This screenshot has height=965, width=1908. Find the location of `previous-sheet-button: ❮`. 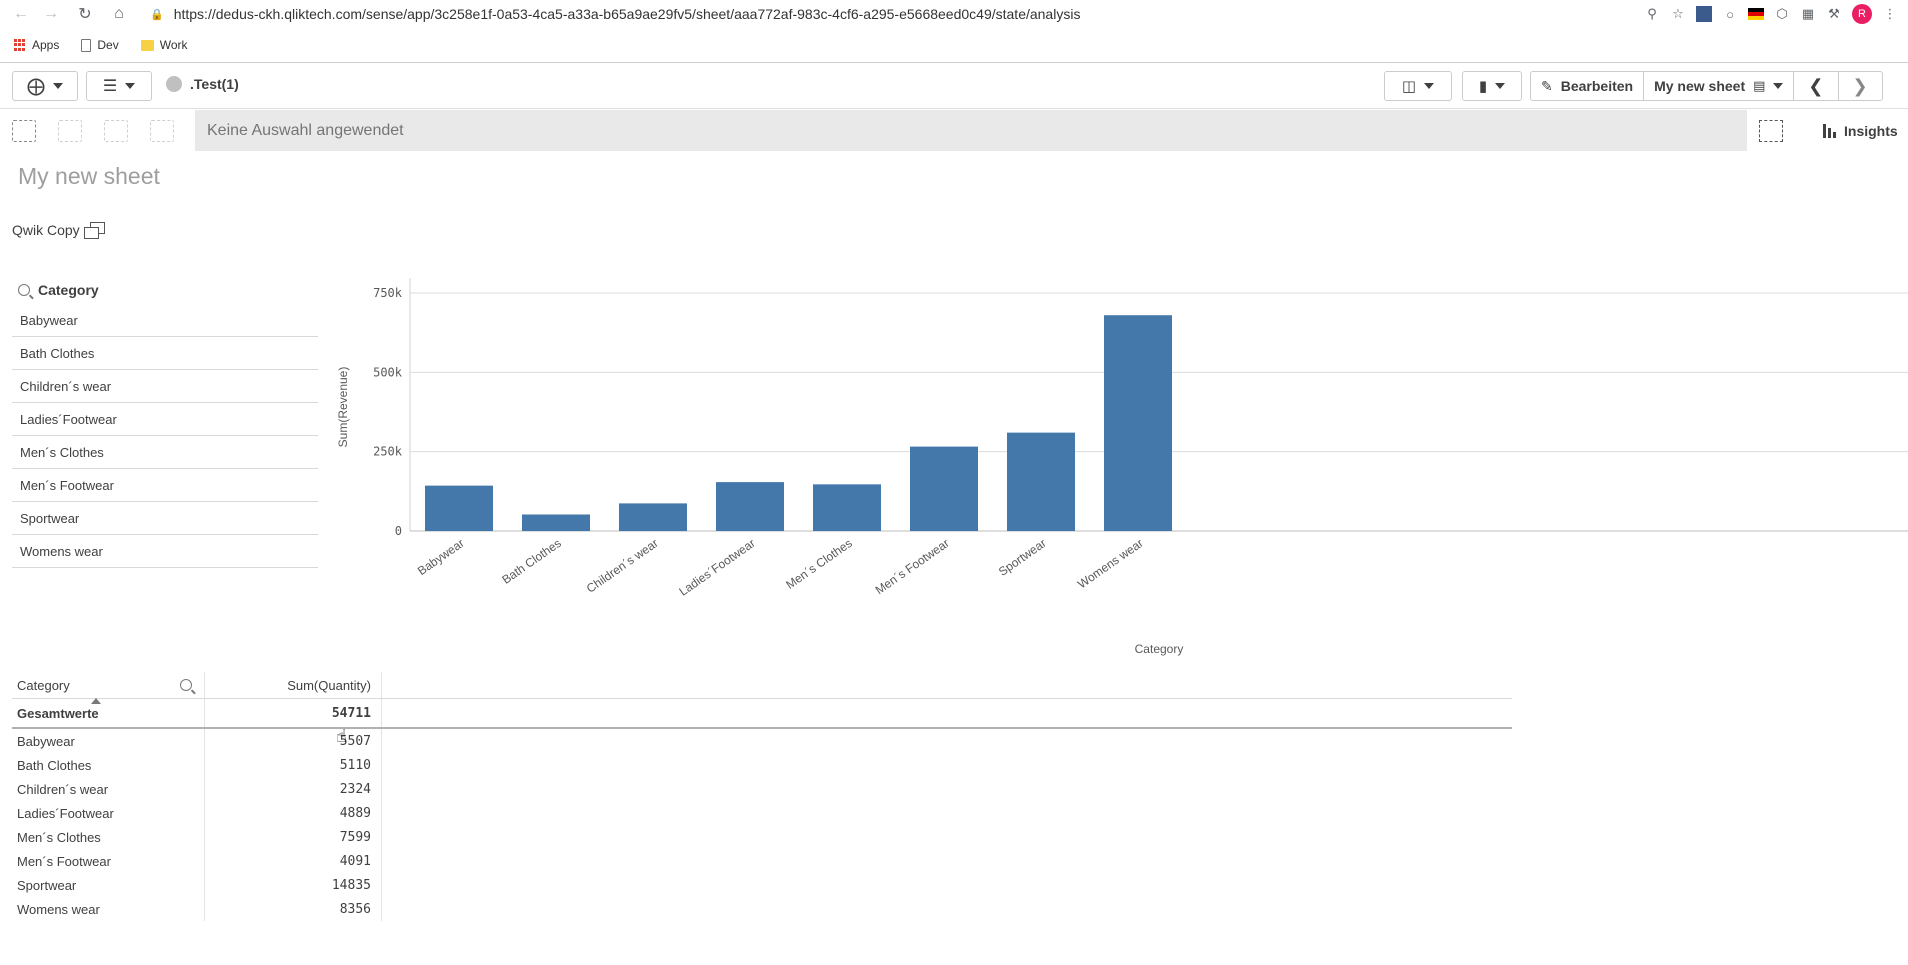

previous-sheet-button: ❮ is located at coordinates (1816, 86).